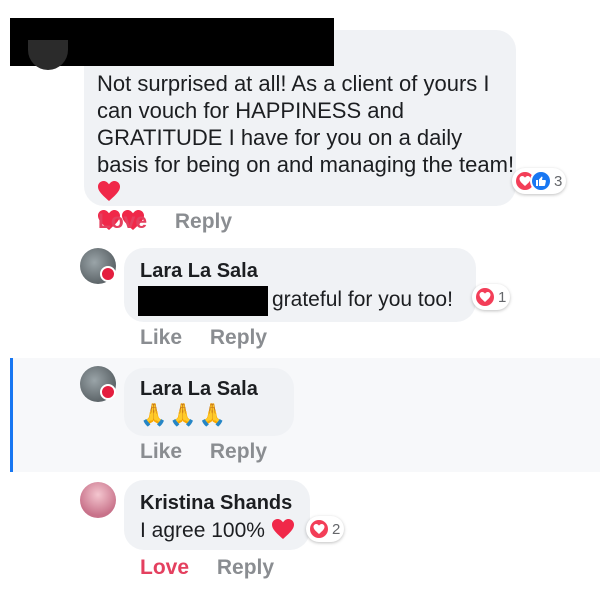 The height and width of the screenshot is (600, 600). Describe the element at coordinates (203, 301) in the screenshot. I see `redacted-text` at that location.